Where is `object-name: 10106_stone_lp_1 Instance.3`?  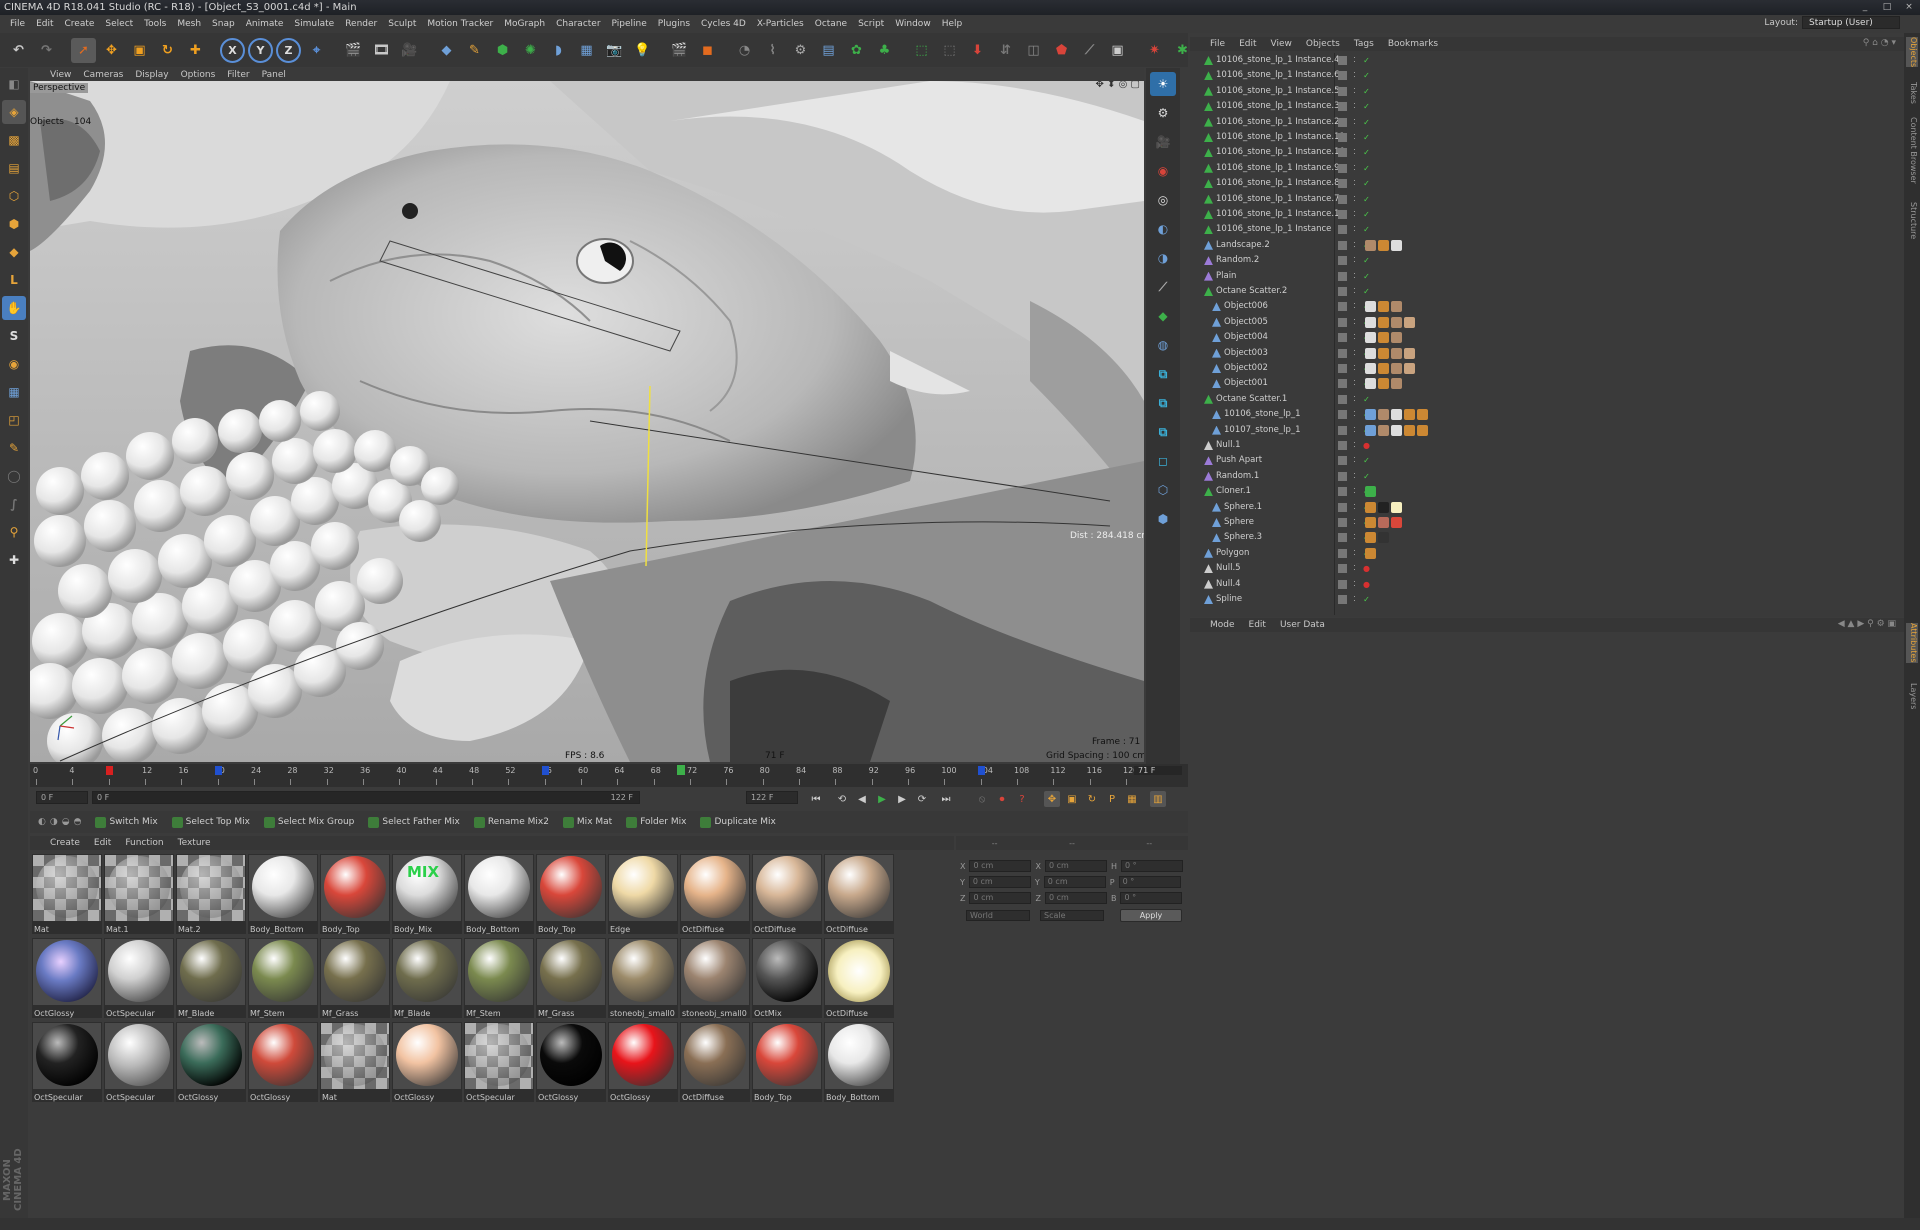
object-name: 10106_stone_lp_1 Instance.3 is located at coordinates (1278, 106).